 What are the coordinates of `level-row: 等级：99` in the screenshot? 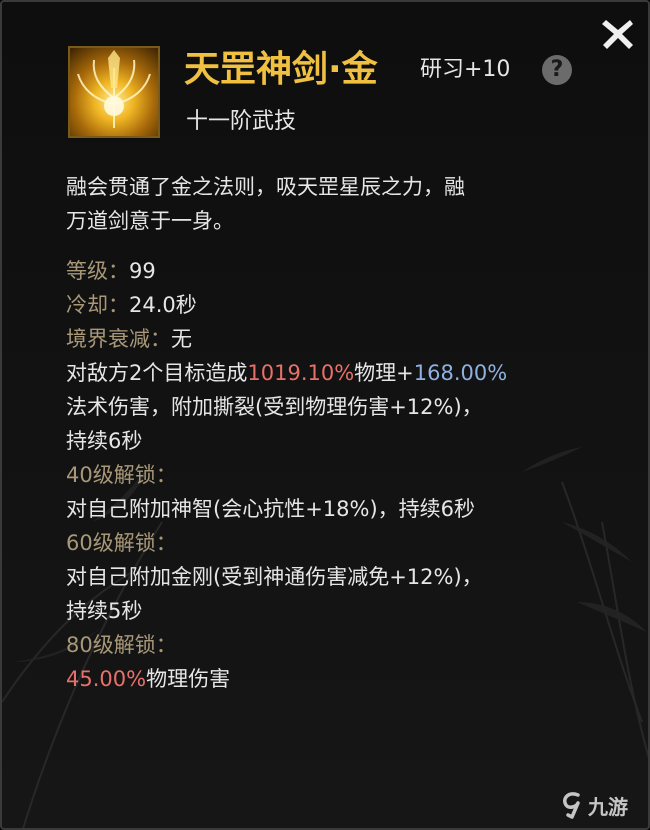 It's located at (336, 271).